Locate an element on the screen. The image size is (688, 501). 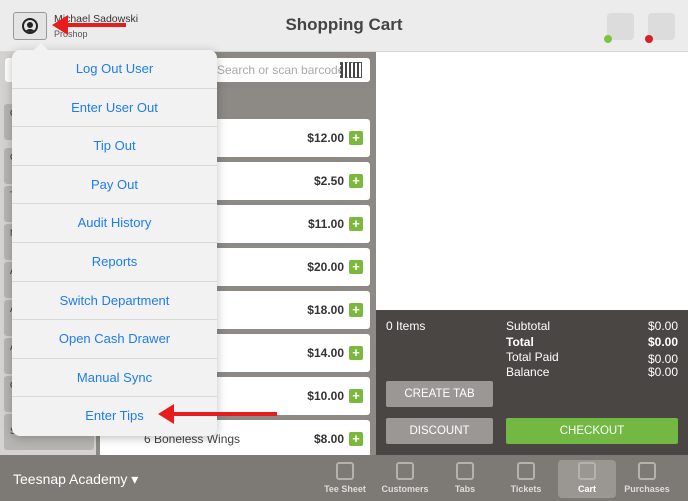
product-price: $11.00 is located at coordinates (325, 224).